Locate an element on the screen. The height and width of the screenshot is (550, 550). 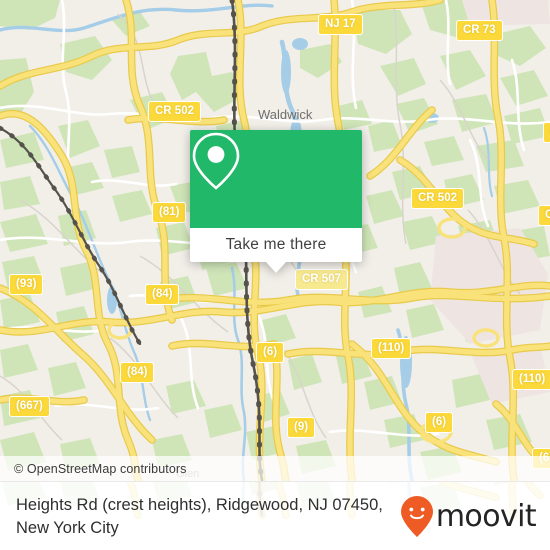
moovit-pin-icon is located at coordinates (416, 516).